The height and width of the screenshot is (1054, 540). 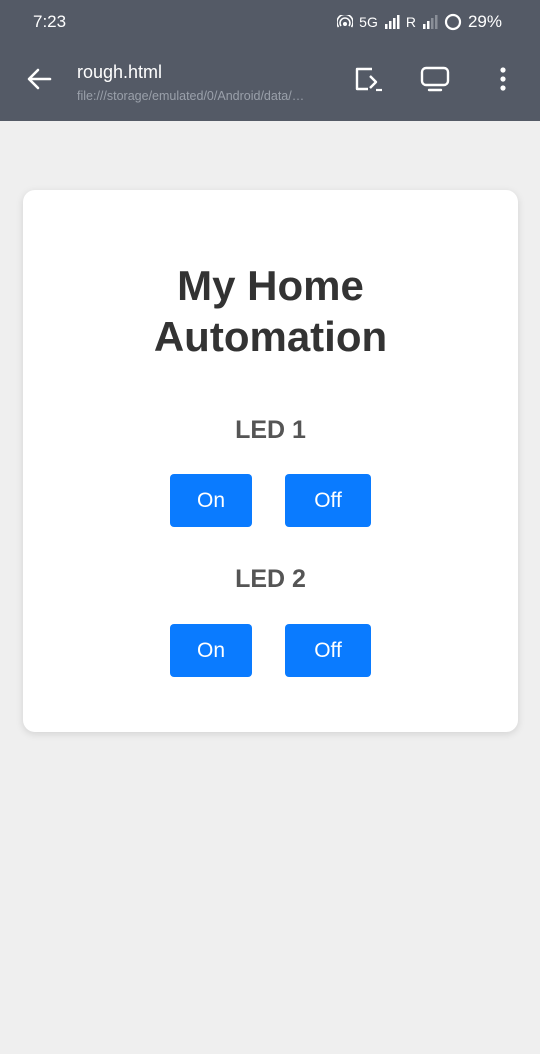 I want to click on signal-icon, so click(x=392, y=22).